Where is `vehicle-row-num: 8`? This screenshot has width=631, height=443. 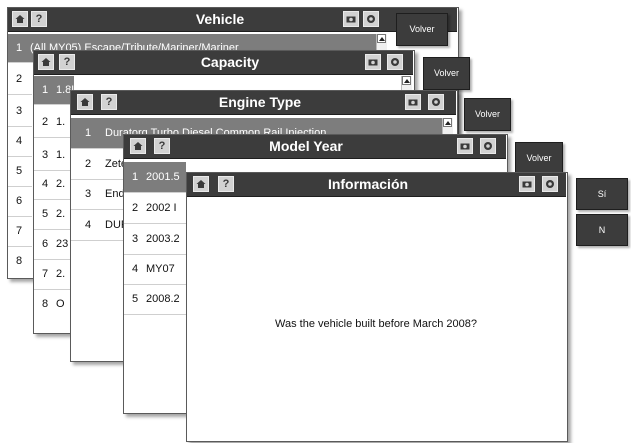
vehicle-row-num: 8 is located at coordinates (19, 261).